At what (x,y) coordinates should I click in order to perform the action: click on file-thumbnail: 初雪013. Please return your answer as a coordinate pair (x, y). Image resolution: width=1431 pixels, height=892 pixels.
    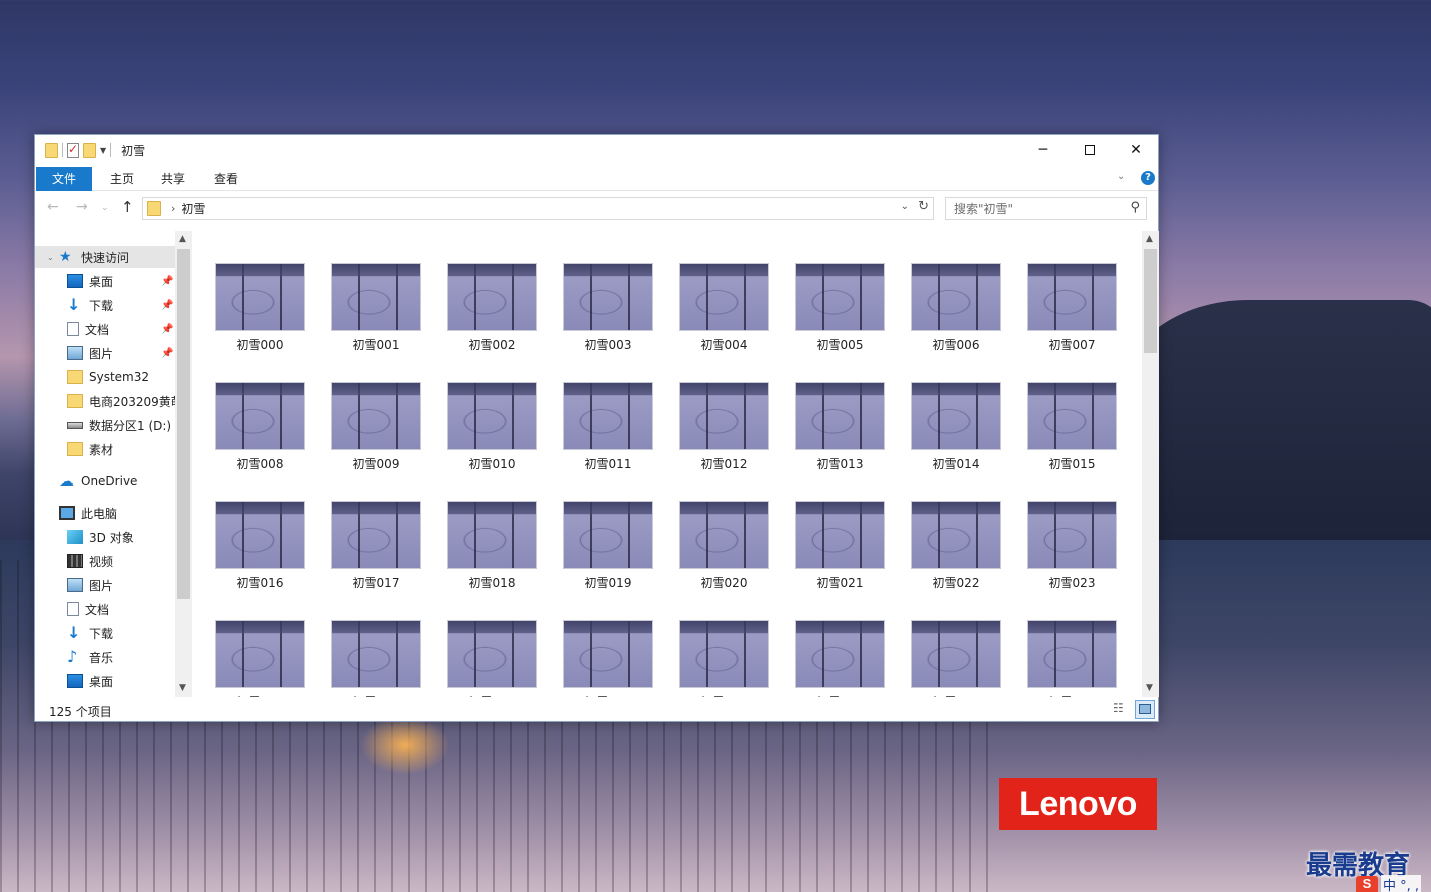
    Looking at the image, I should click on (839, 432).